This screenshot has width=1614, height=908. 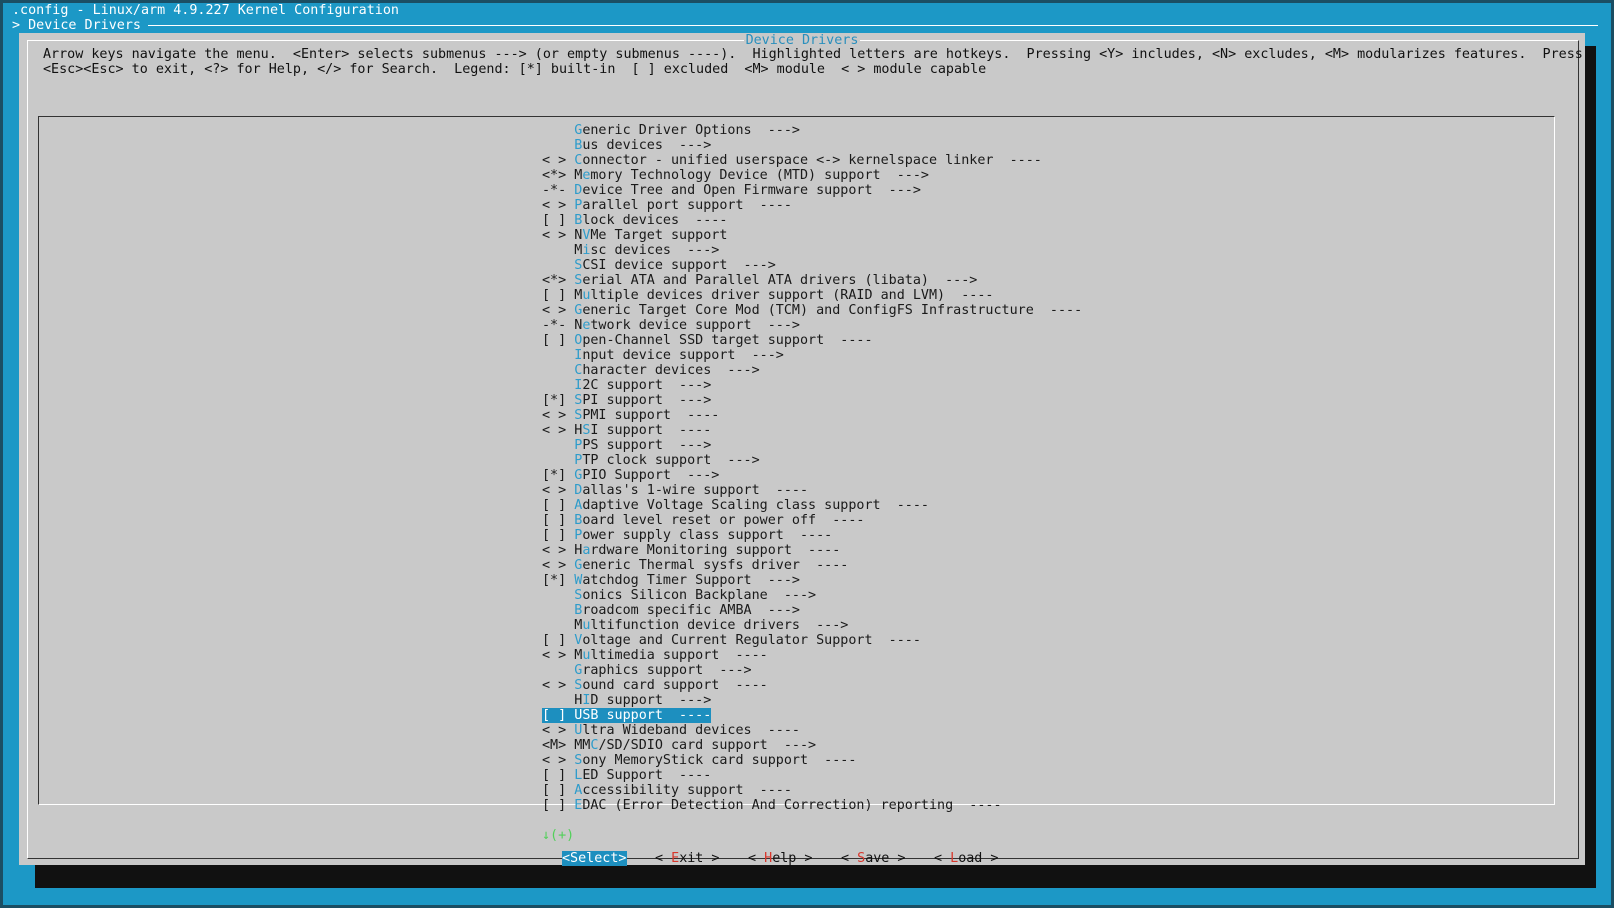 What do you see at coordinates (812, 580) in the screenshot?
I see `menu-item: [*] Watchdog Timer Support --->` at bounding box center [812, 580].